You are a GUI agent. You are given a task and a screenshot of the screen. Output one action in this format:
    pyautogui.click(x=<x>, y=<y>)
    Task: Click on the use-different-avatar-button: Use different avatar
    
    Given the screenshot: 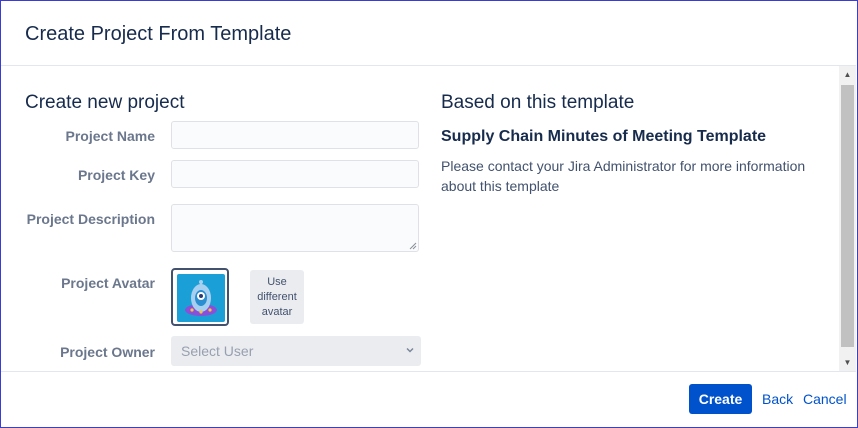 What is the action you would take?
    pyautogui.click(x=277, y=297)
    